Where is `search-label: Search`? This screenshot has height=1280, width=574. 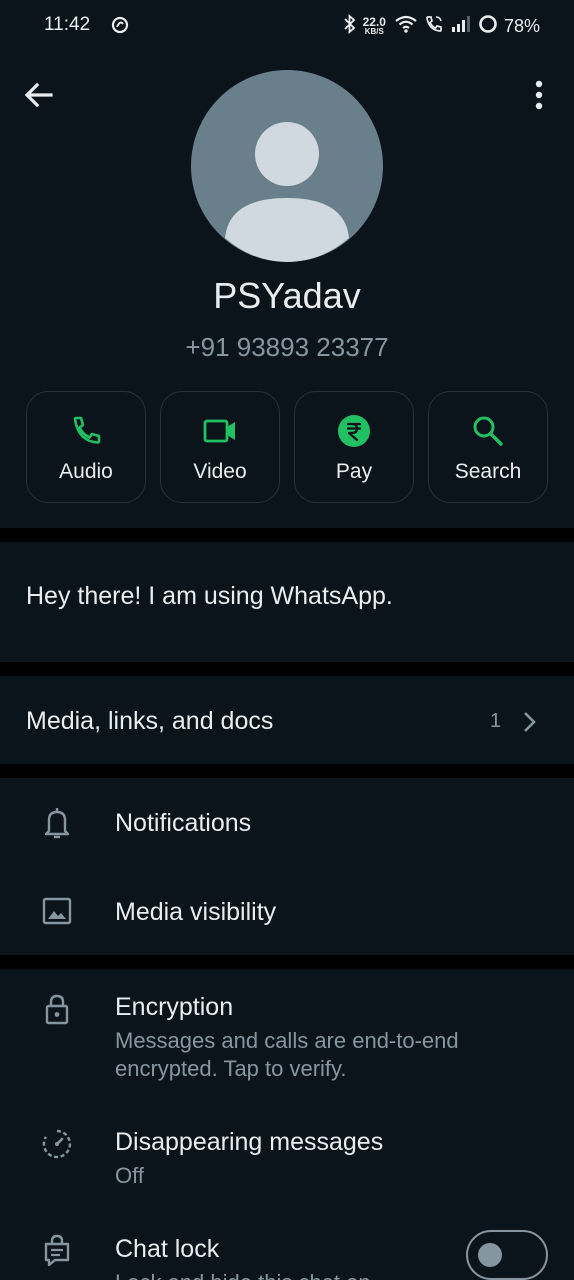 search-label: Search is located at coordinates (488, 471).